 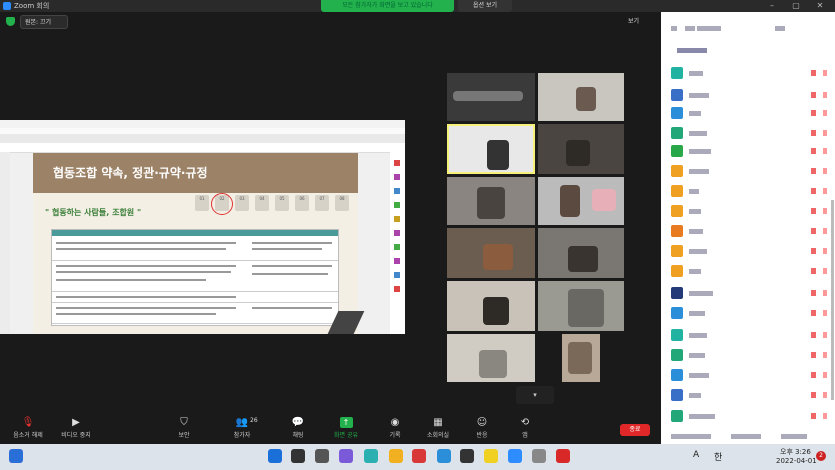 I want to click on clock-date: 2022-04-01, so click(x=796, y=461).